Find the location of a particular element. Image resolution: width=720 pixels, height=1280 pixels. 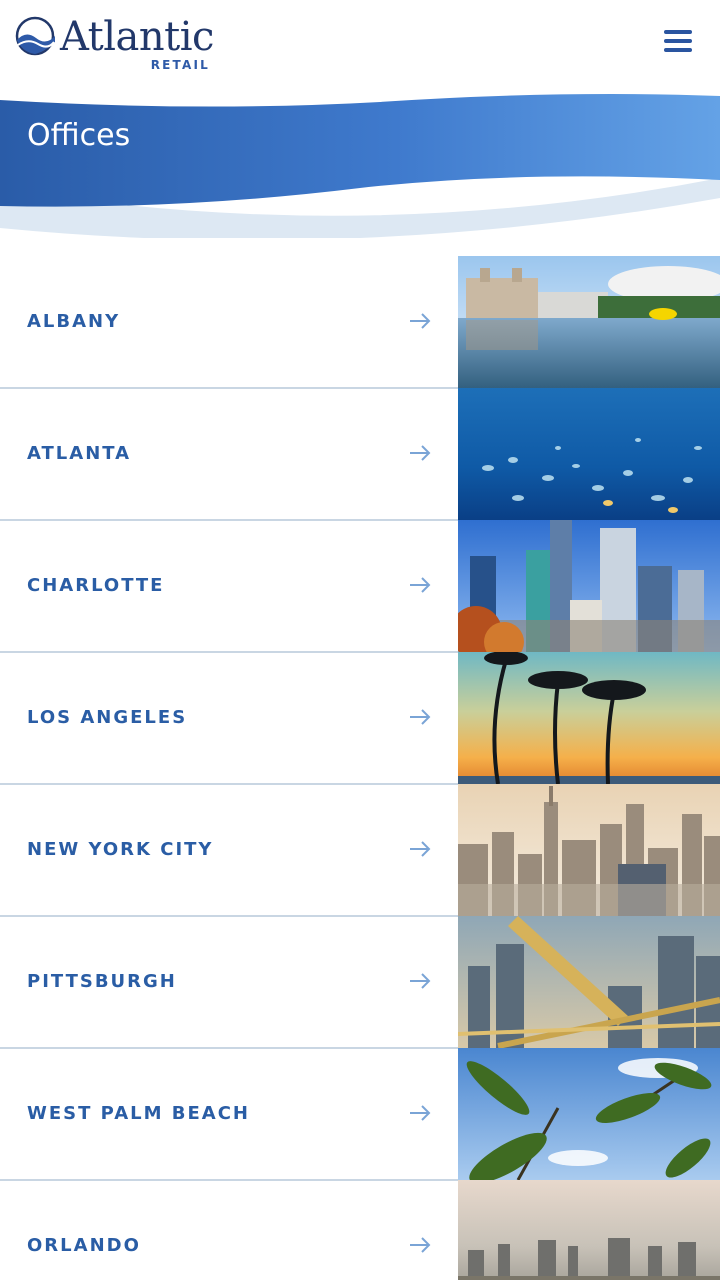

brand-subtitle: RETAIL is located at coordinates (180, 65).